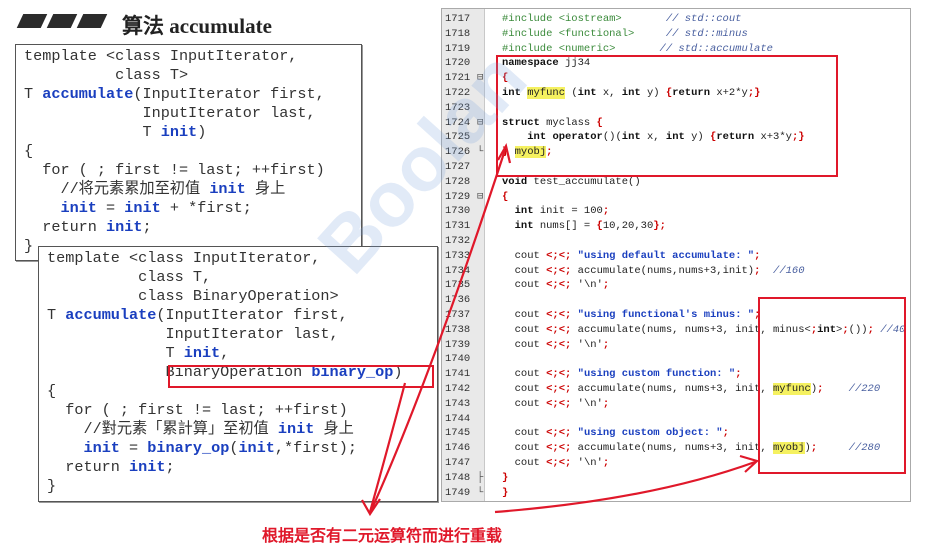 This screenshot has width=926, height=551. Describe the element at coordinates (138, 353) in the screenshot. I see `code-line: T init,` at that location.